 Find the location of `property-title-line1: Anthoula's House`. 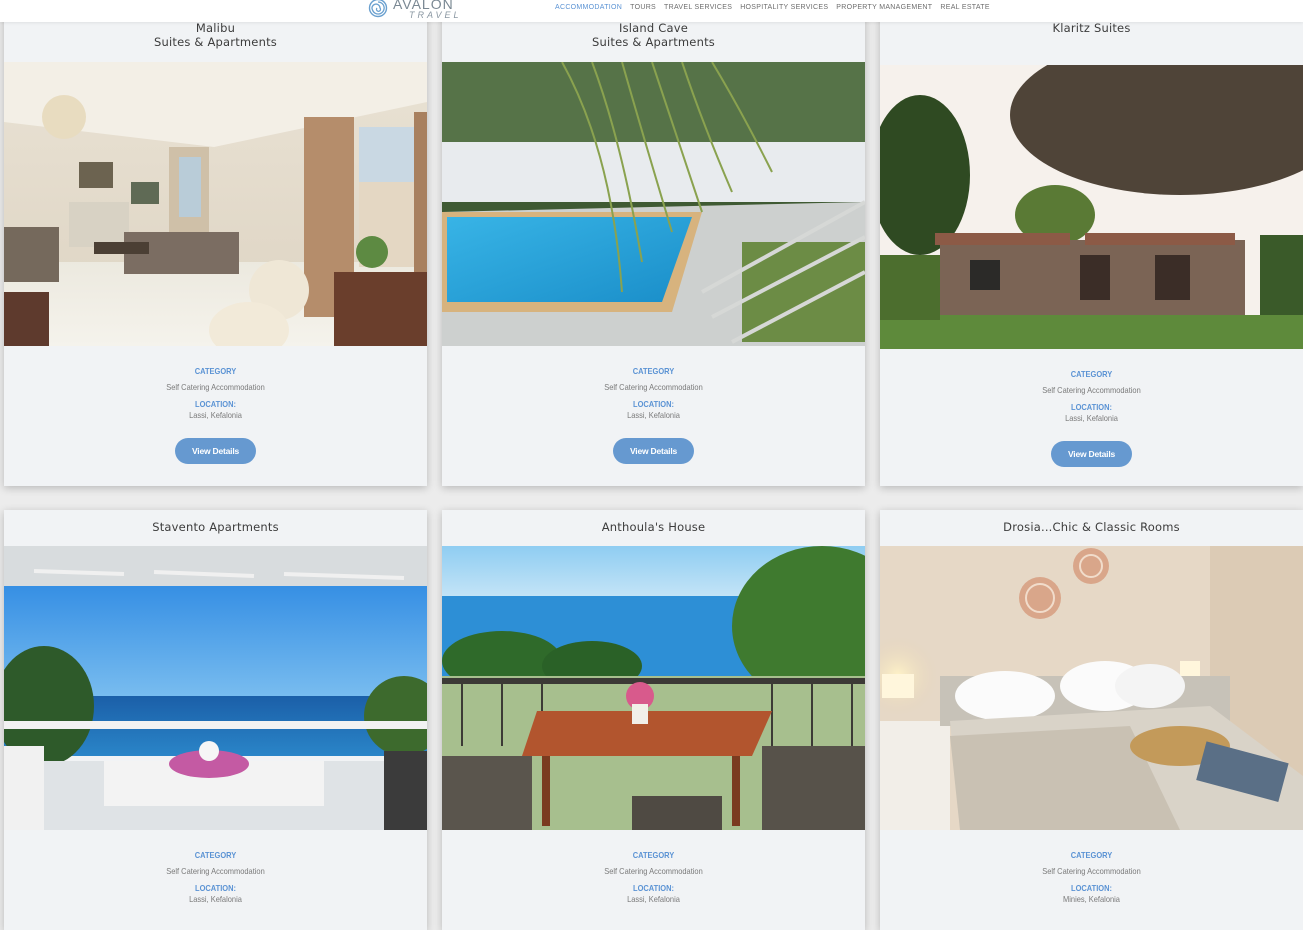

property-title-line1: Anthoula's House is located at coordinates (653, 527).